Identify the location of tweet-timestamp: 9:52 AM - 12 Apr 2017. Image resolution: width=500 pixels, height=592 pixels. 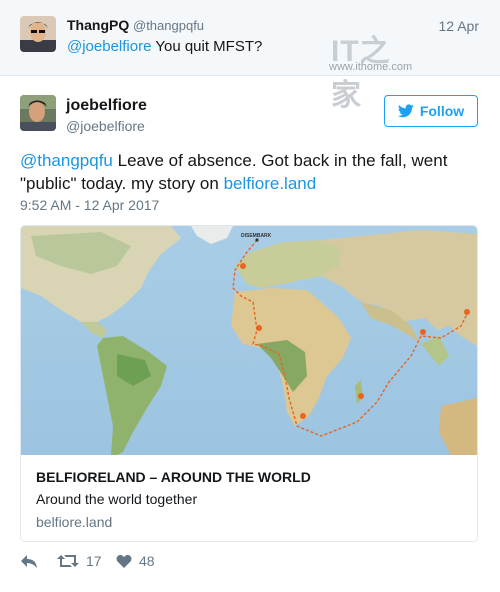
(89, 205).